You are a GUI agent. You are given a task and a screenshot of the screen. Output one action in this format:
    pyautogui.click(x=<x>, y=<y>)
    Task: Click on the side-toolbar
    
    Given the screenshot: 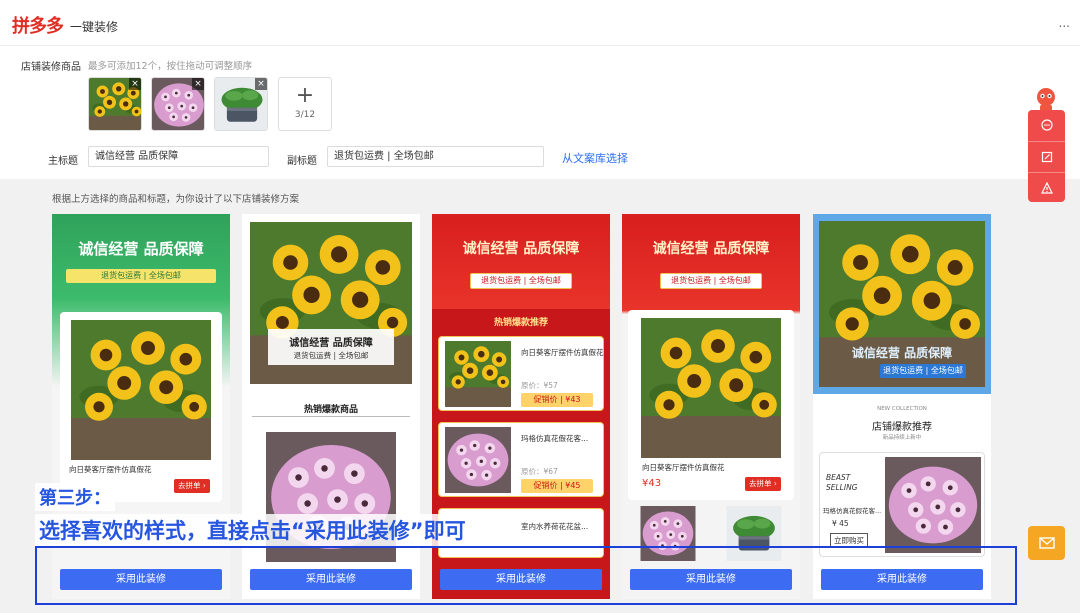 What is the action you would take?
    pyautogui.click(x=1046, y=156)
    